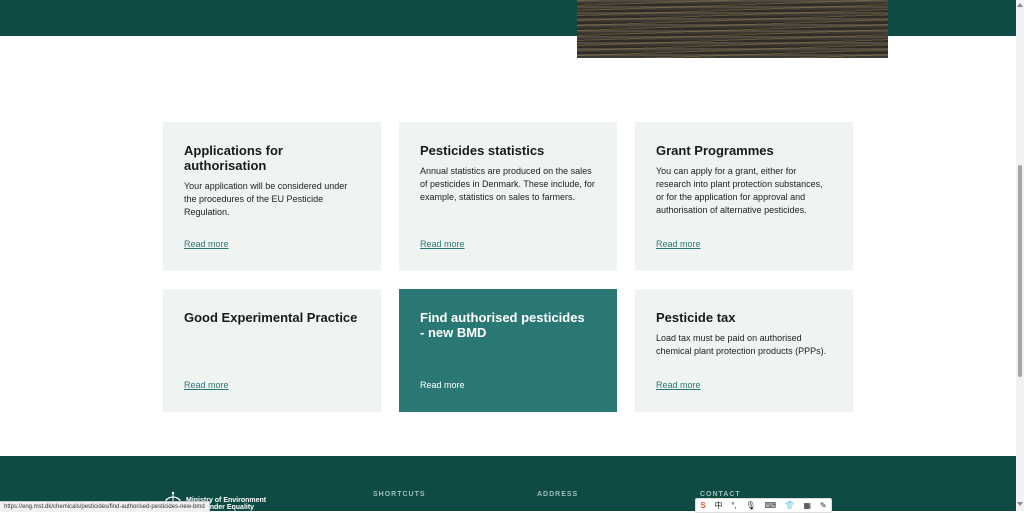 The height and width of the screenshot is (513, 1024). Describe the element at coordinates (482, 150) in the screenshot. I see `card-title: Pesticides statistics` at that location.